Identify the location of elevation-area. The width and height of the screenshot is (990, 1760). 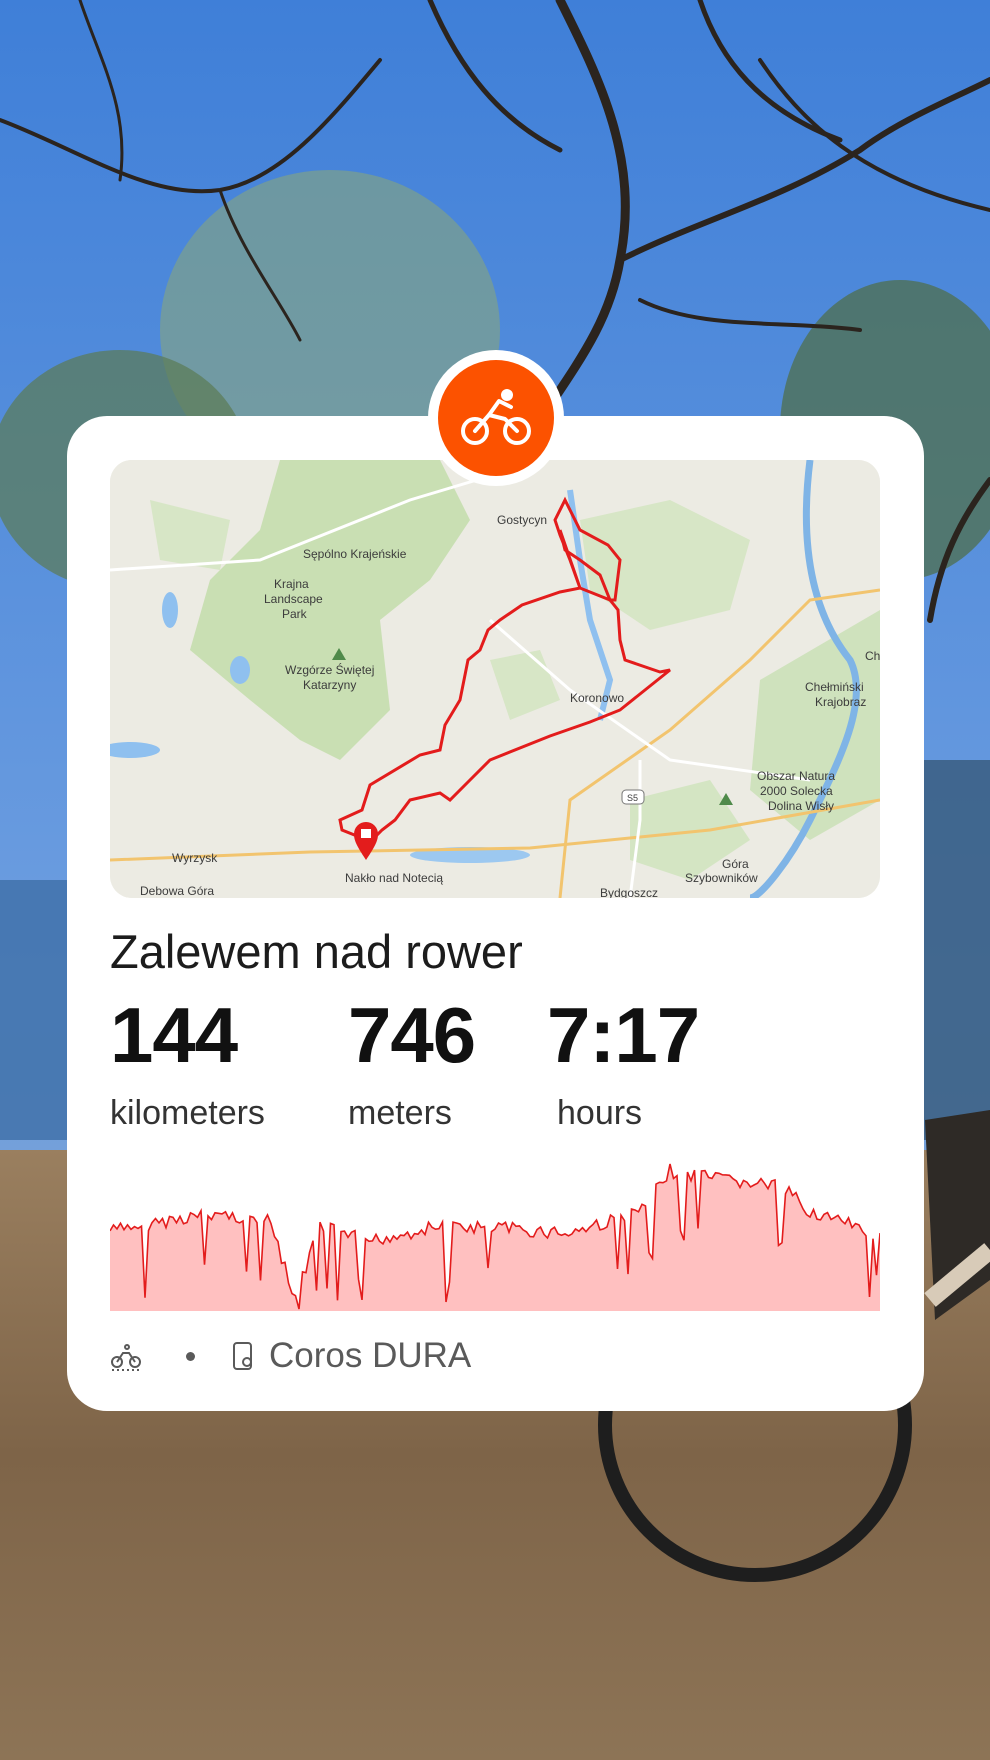
(495, 1237).